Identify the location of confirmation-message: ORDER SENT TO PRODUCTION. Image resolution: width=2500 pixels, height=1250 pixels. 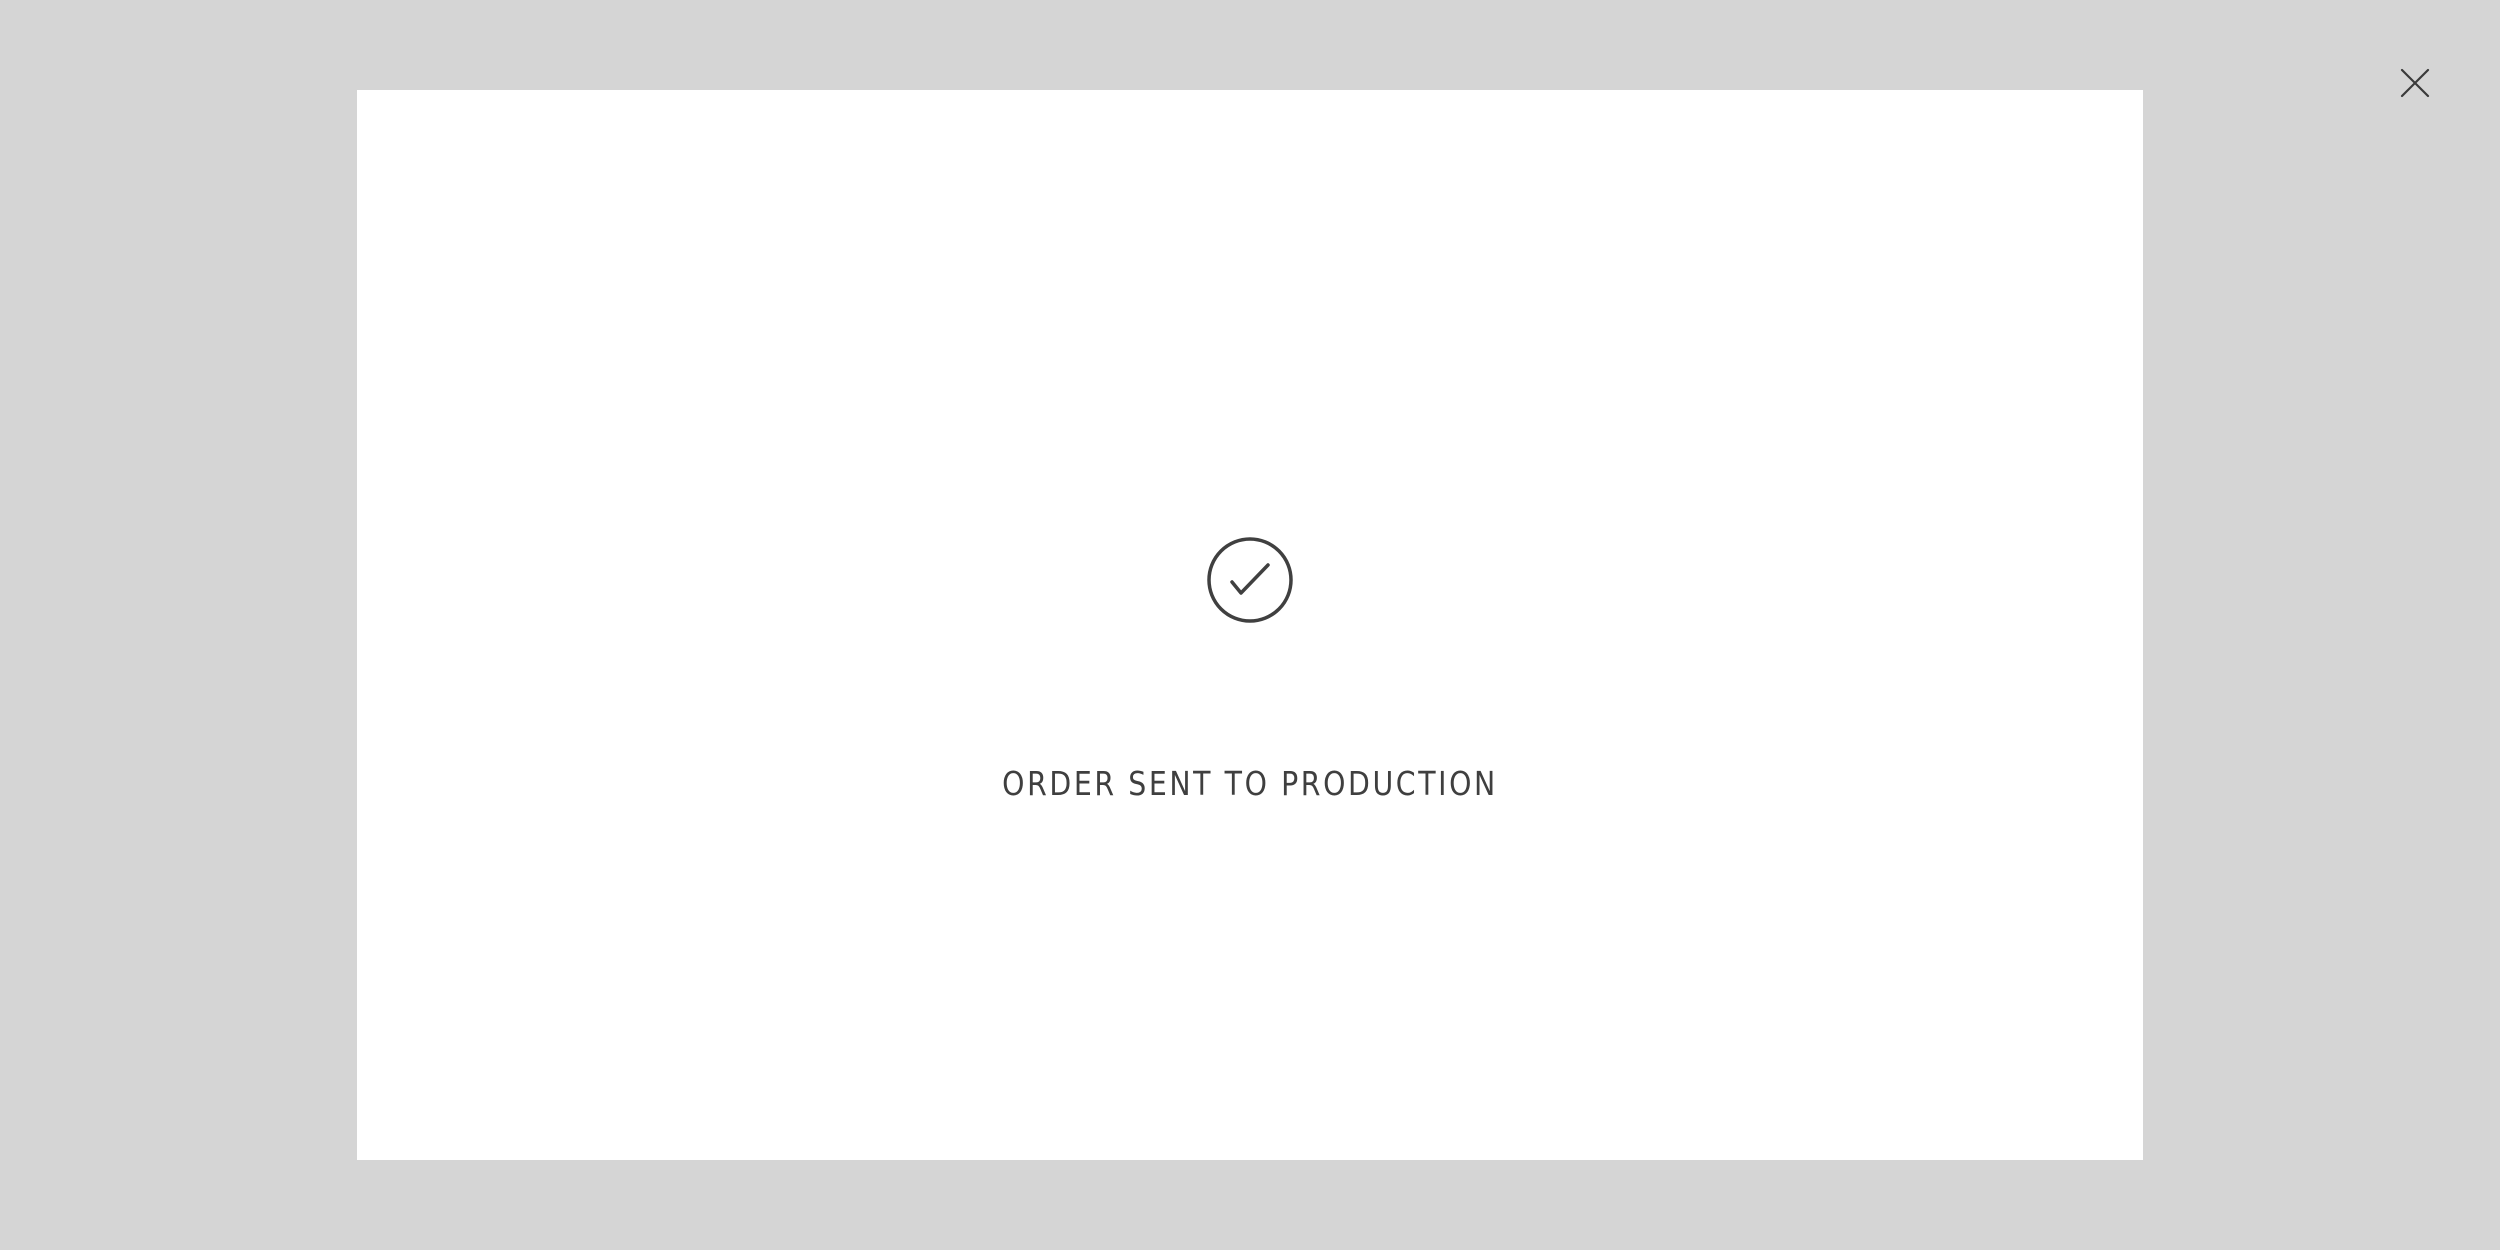
(1250, 783).